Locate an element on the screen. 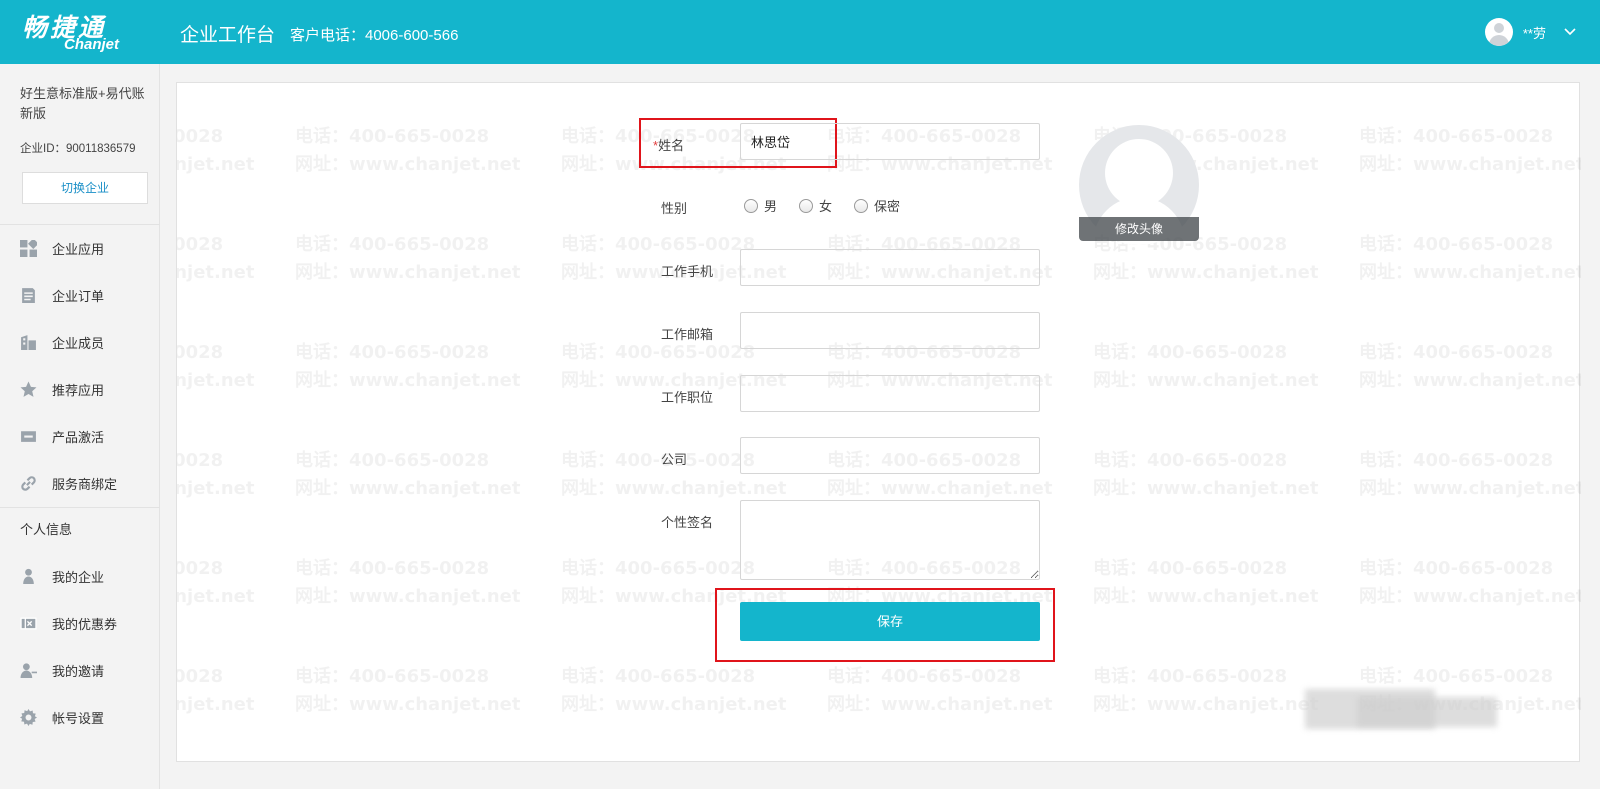 The height and width of the screenshot is (789, 1600). order-document-icon is located at coordinates (28, 295).